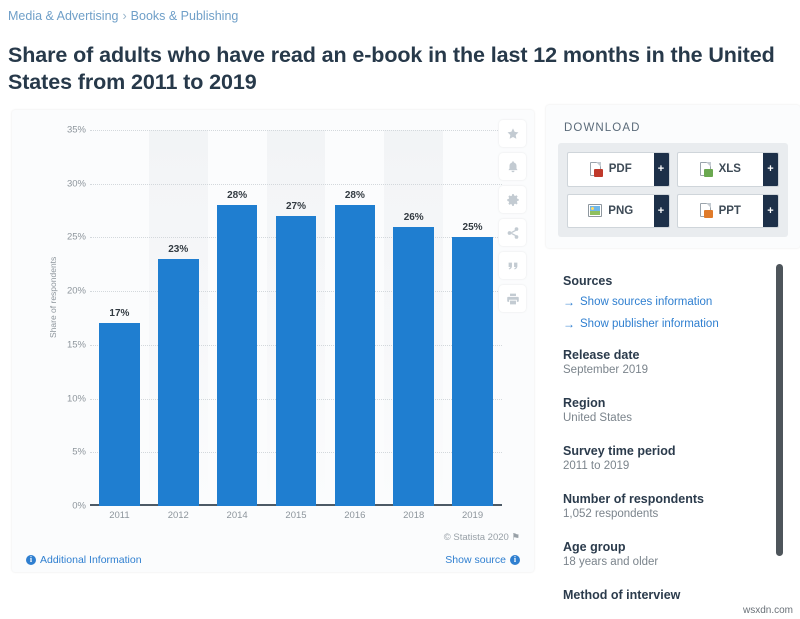 This screenshot has width=800, height=619. I want to click on quote-icon, so click(512, 265).